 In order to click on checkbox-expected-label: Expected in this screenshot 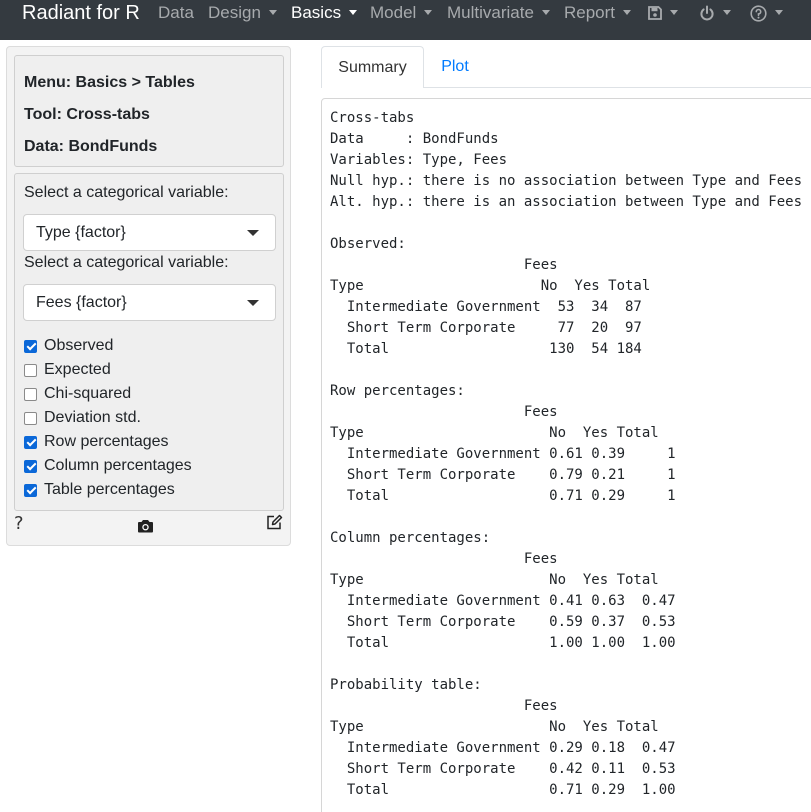, I will do `click(77, 369)`.